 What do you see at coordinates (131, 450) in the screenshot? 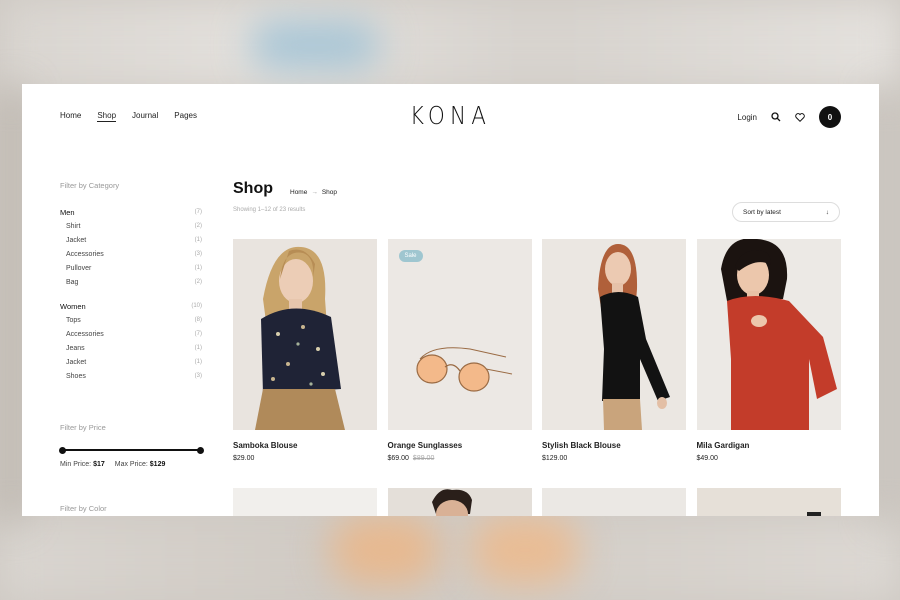
I see `price-range-slider` at bounding box center [131, 450].